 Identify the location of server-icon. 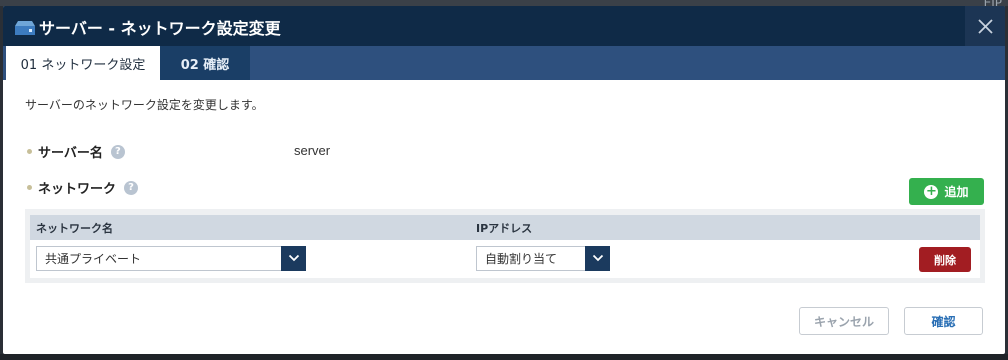
(25, 28).